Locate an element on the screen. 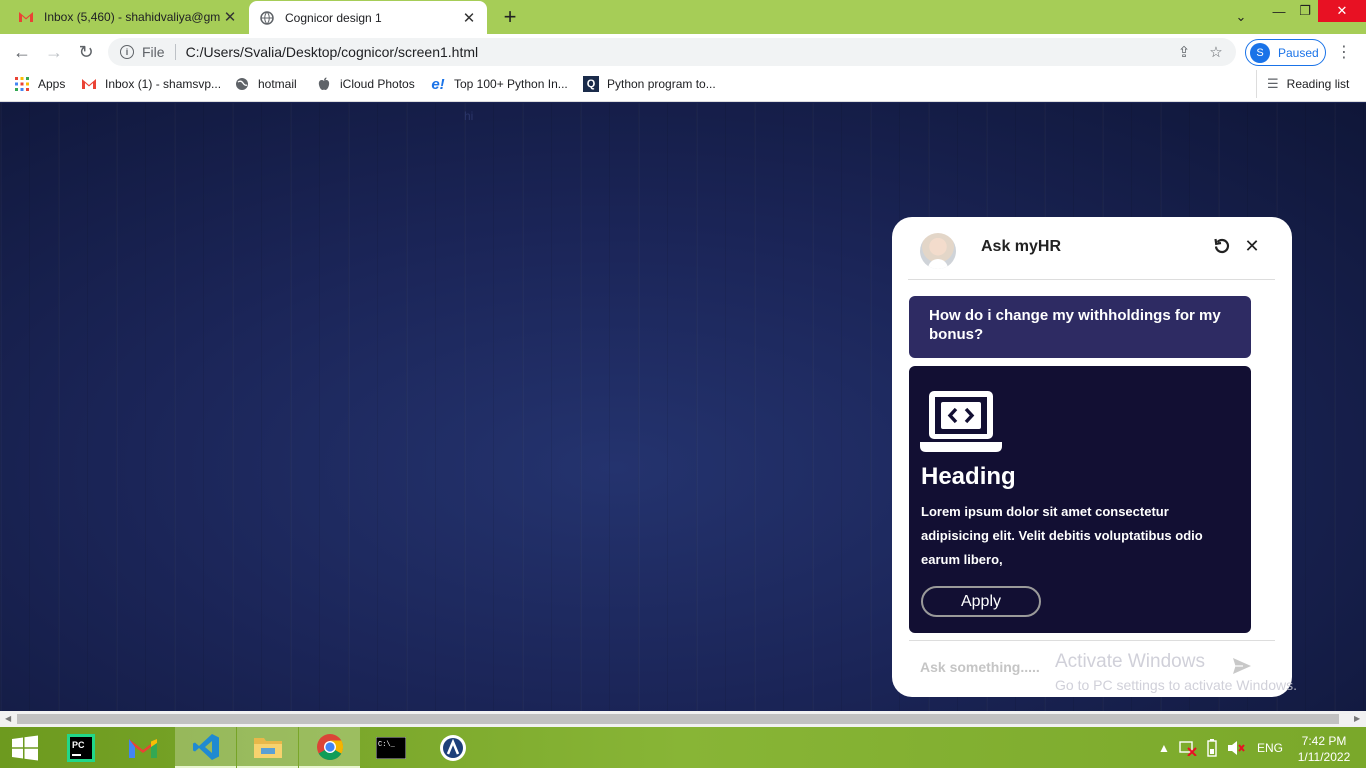 The width and height of the screenshot is (1366, 768). windows-start-icon is located at coordinates (25, 747).